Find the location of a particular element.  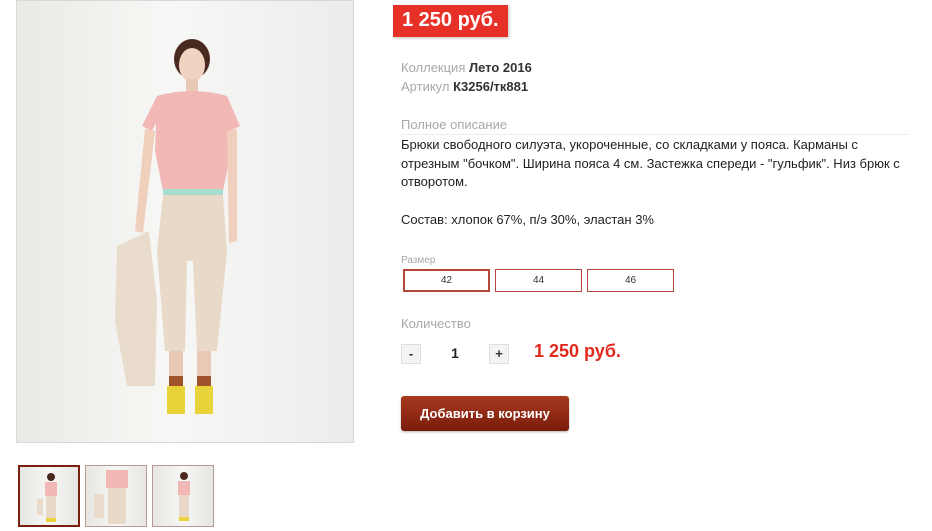

add-to-cart-button: Добавить в корзину is located at coordinates (485, 413).